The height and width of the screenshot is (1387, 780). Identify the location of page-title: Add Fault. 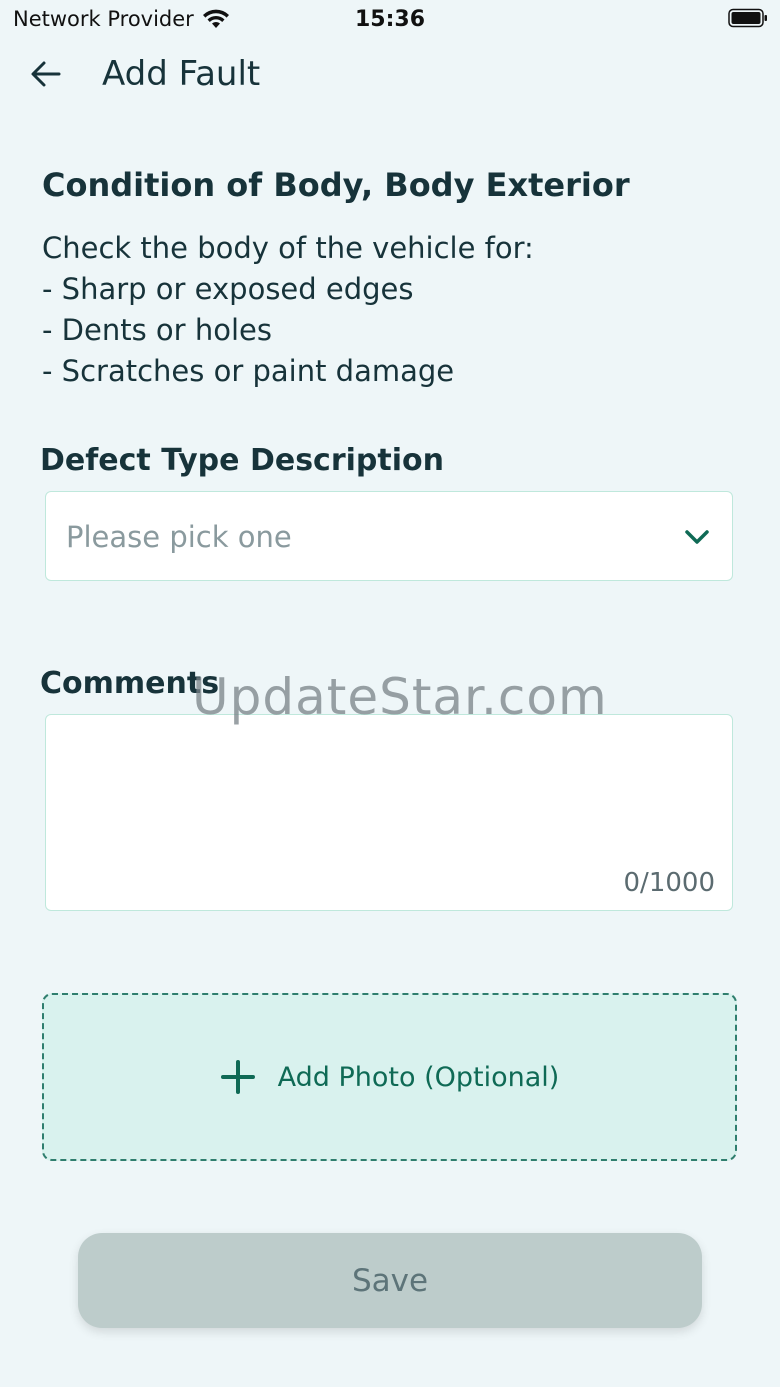
(181, 74).